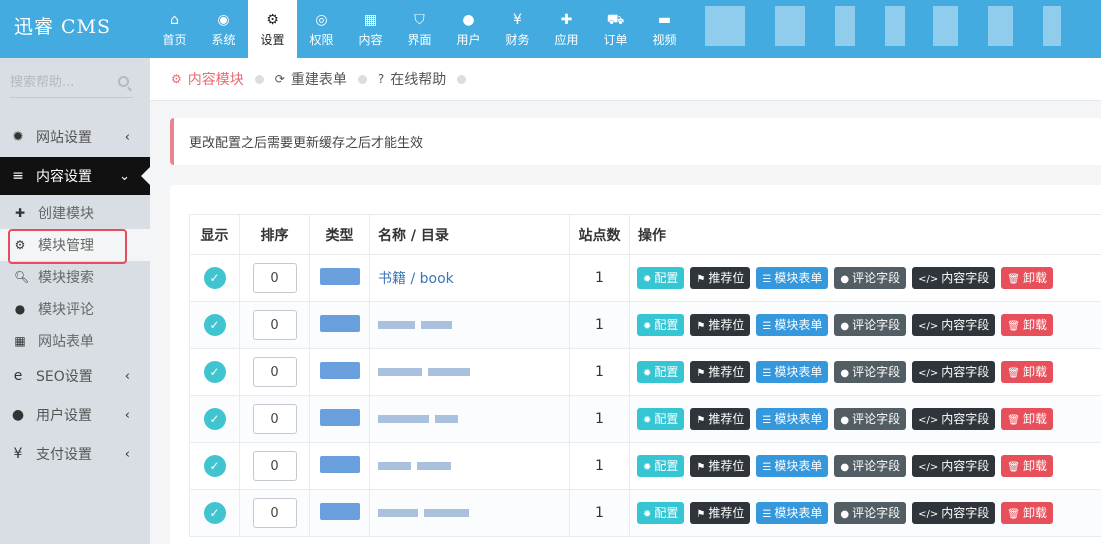 This screenshot has height=544, width=1101. I want to click on nav-item-2: ⚙ 设置, so click(272, 29).